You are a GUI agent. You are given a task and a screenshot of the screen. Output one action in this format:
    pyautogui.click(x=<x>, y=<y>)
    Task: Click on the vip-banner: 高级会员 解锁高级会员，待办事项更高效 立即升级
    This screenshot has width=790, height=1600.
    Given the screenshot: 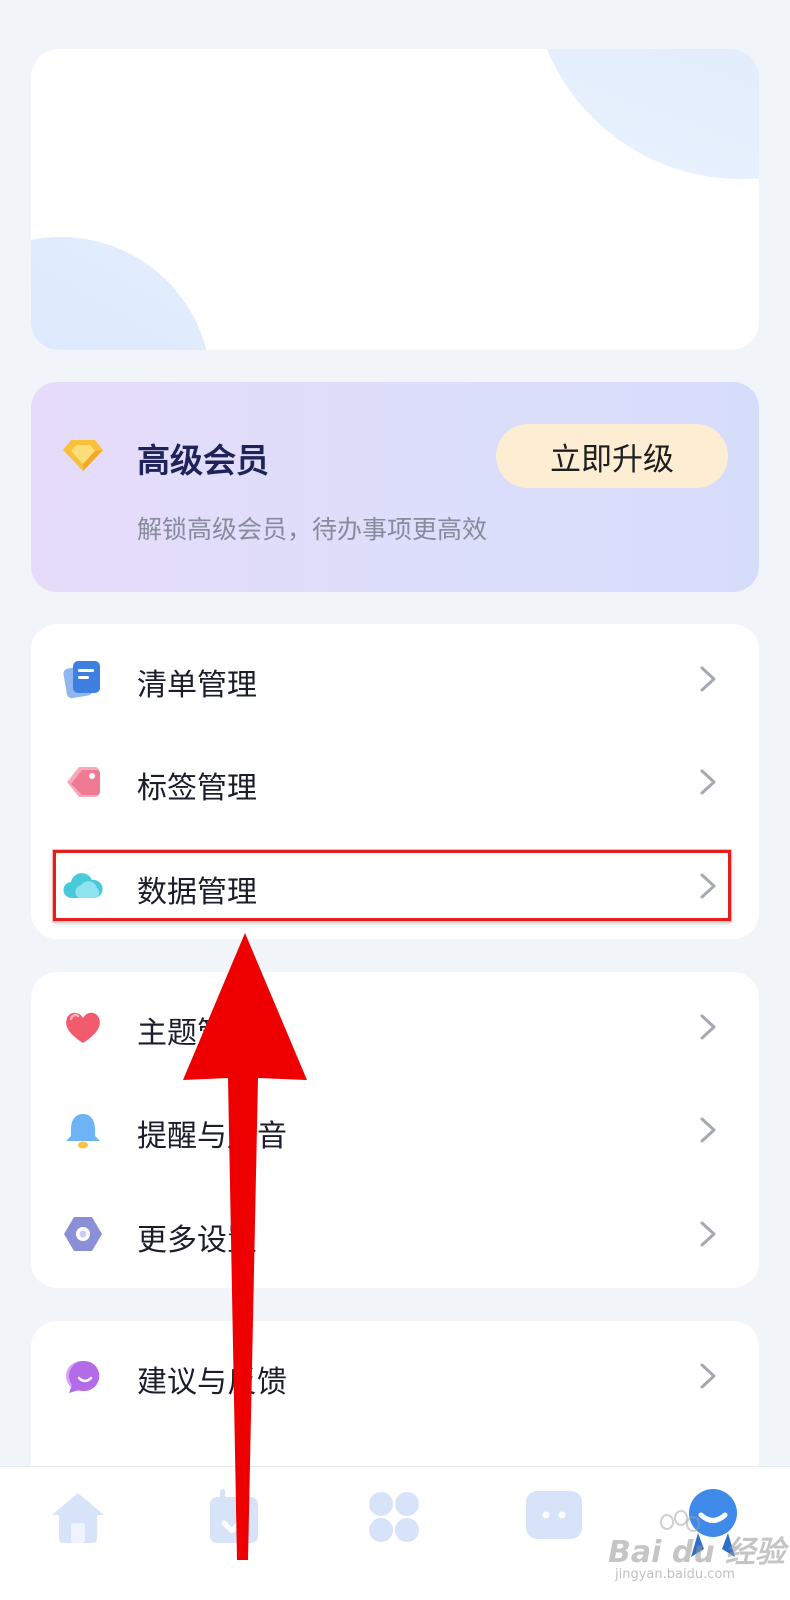 What is the action you would take?
    pyautogui.click(x=395, y=487)
    